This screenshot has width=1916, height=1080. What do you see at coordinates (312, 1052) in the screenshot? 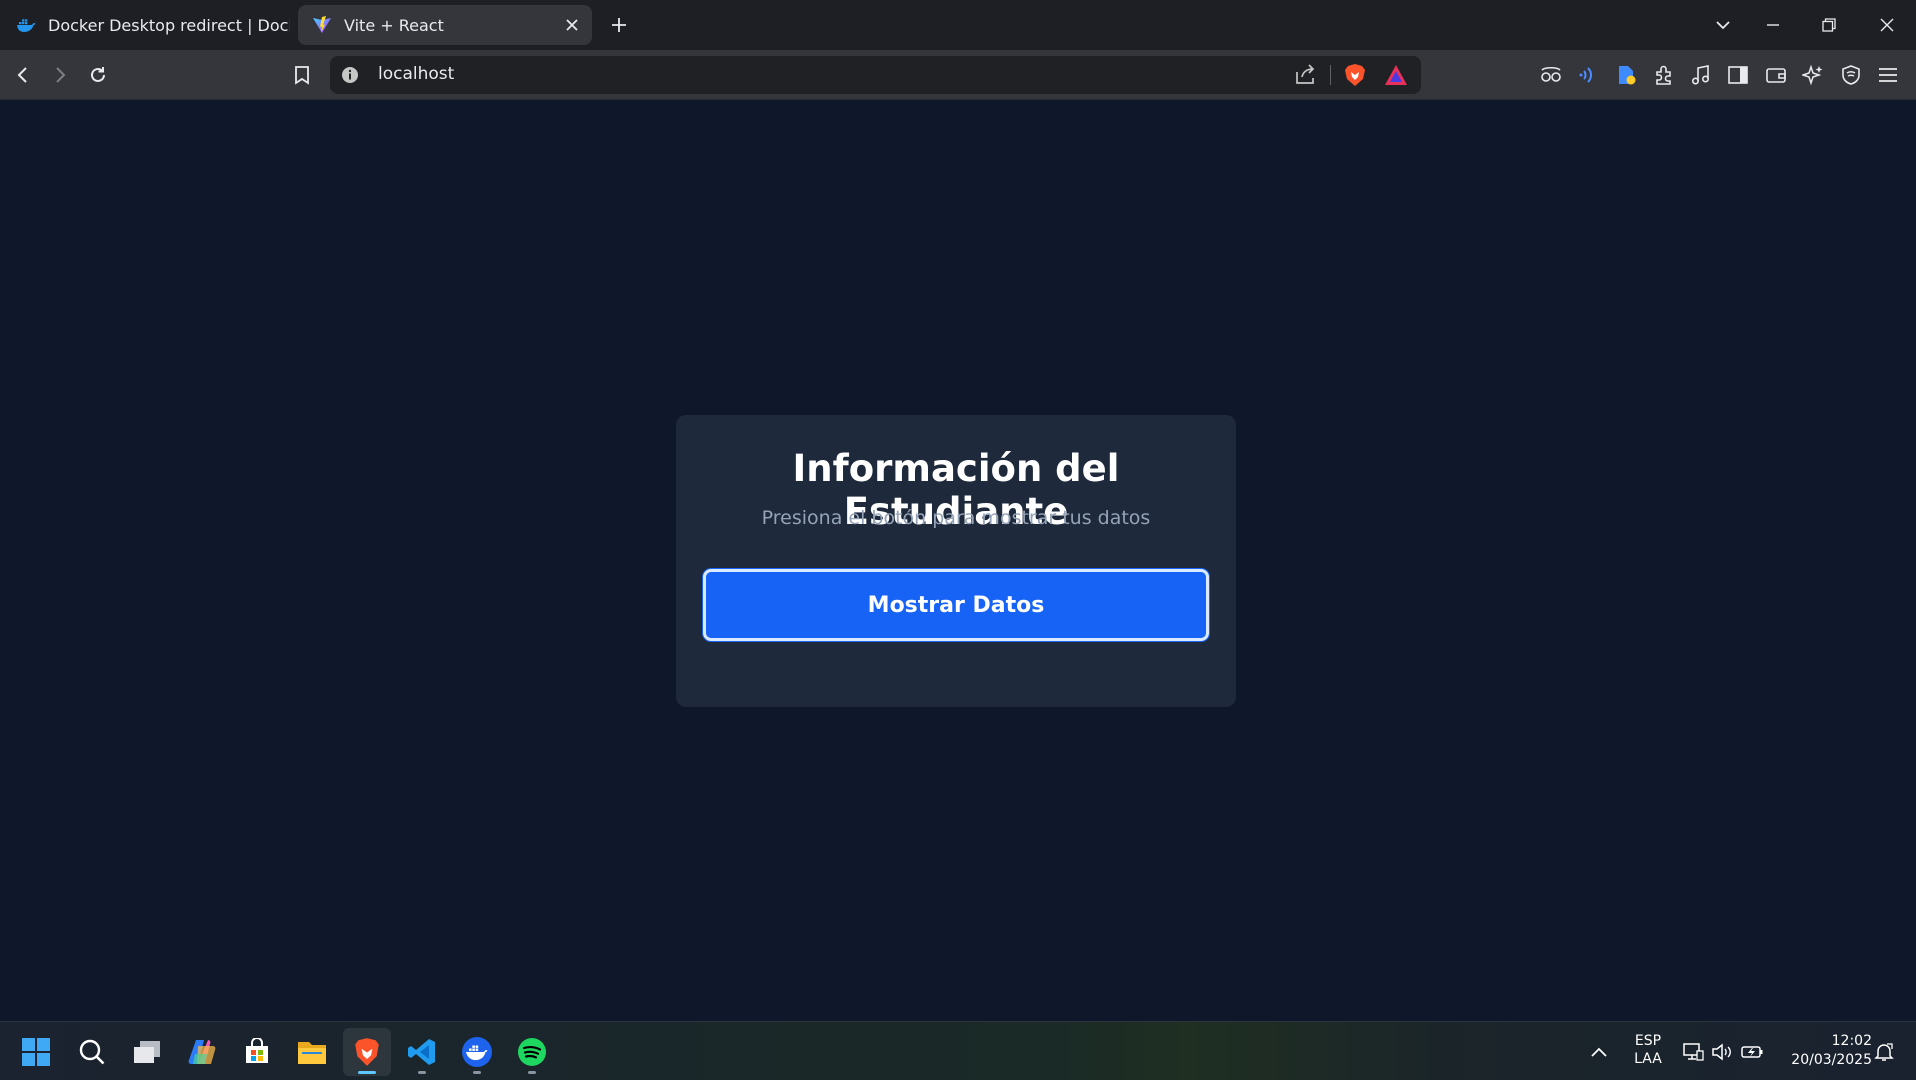
I see `file-explorer-icon` at bounding box center [312, 1052].